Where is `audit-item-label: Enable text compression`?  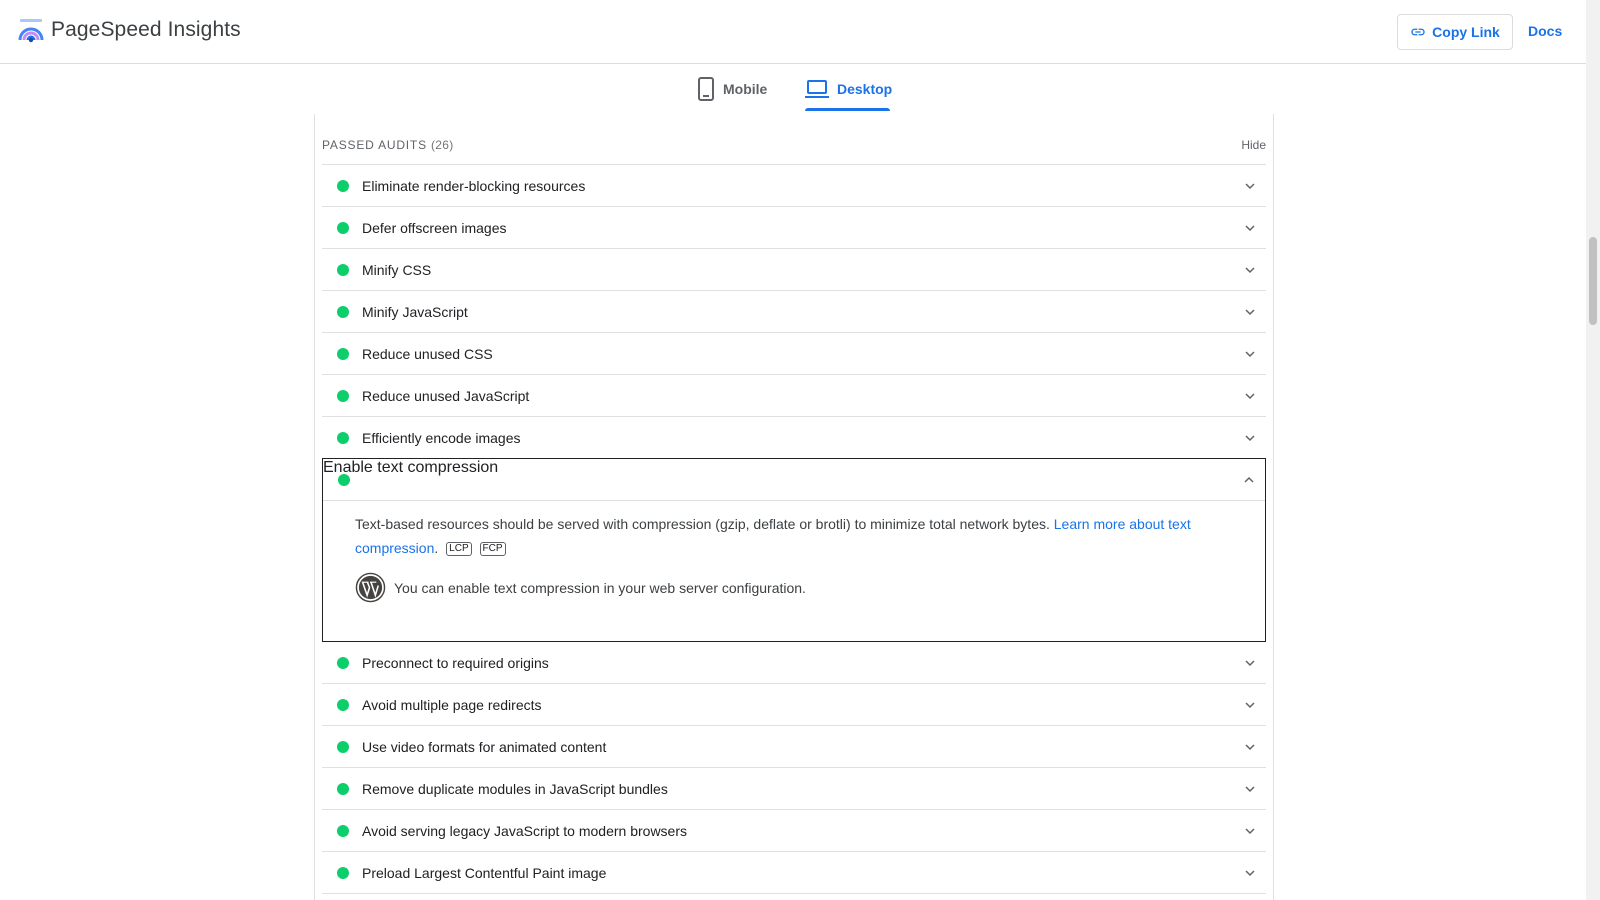 audit-item-label: Enable text compression is located at coordinates (411, 467).